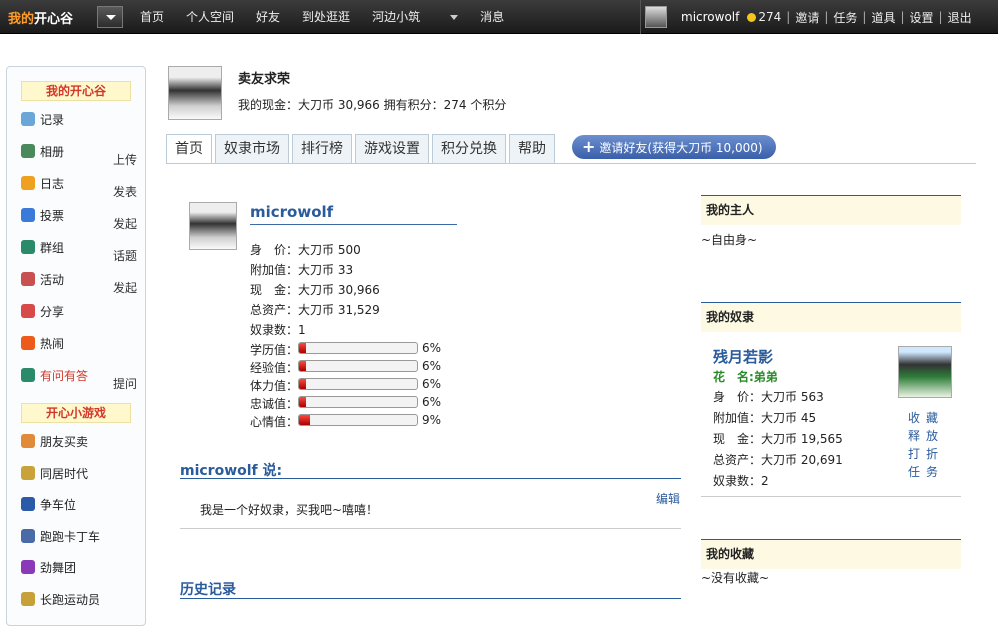 This screenshot has height=626, width=998. I want to click on user-avatar, so click(213, 226).